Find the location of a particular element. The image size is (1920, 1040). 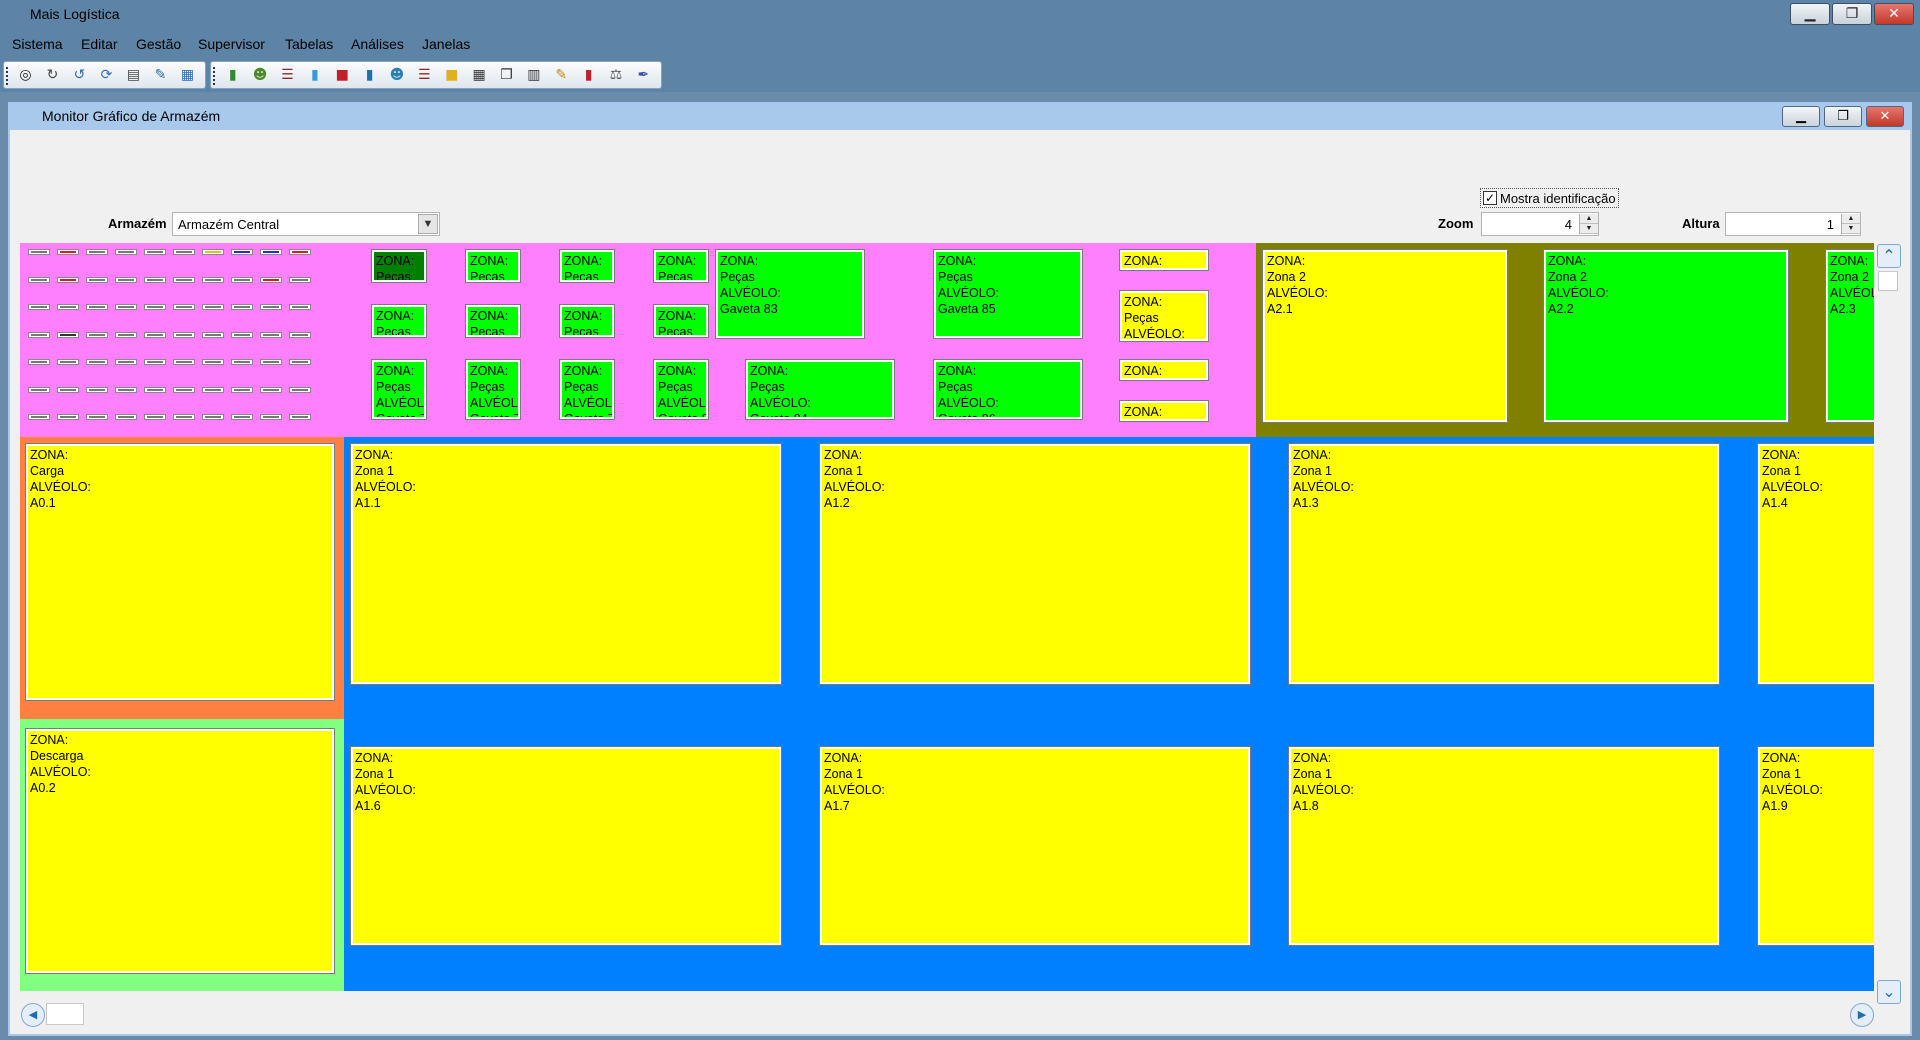

refresh-alt-icon: ↺ is located at coordinates (79, 75).